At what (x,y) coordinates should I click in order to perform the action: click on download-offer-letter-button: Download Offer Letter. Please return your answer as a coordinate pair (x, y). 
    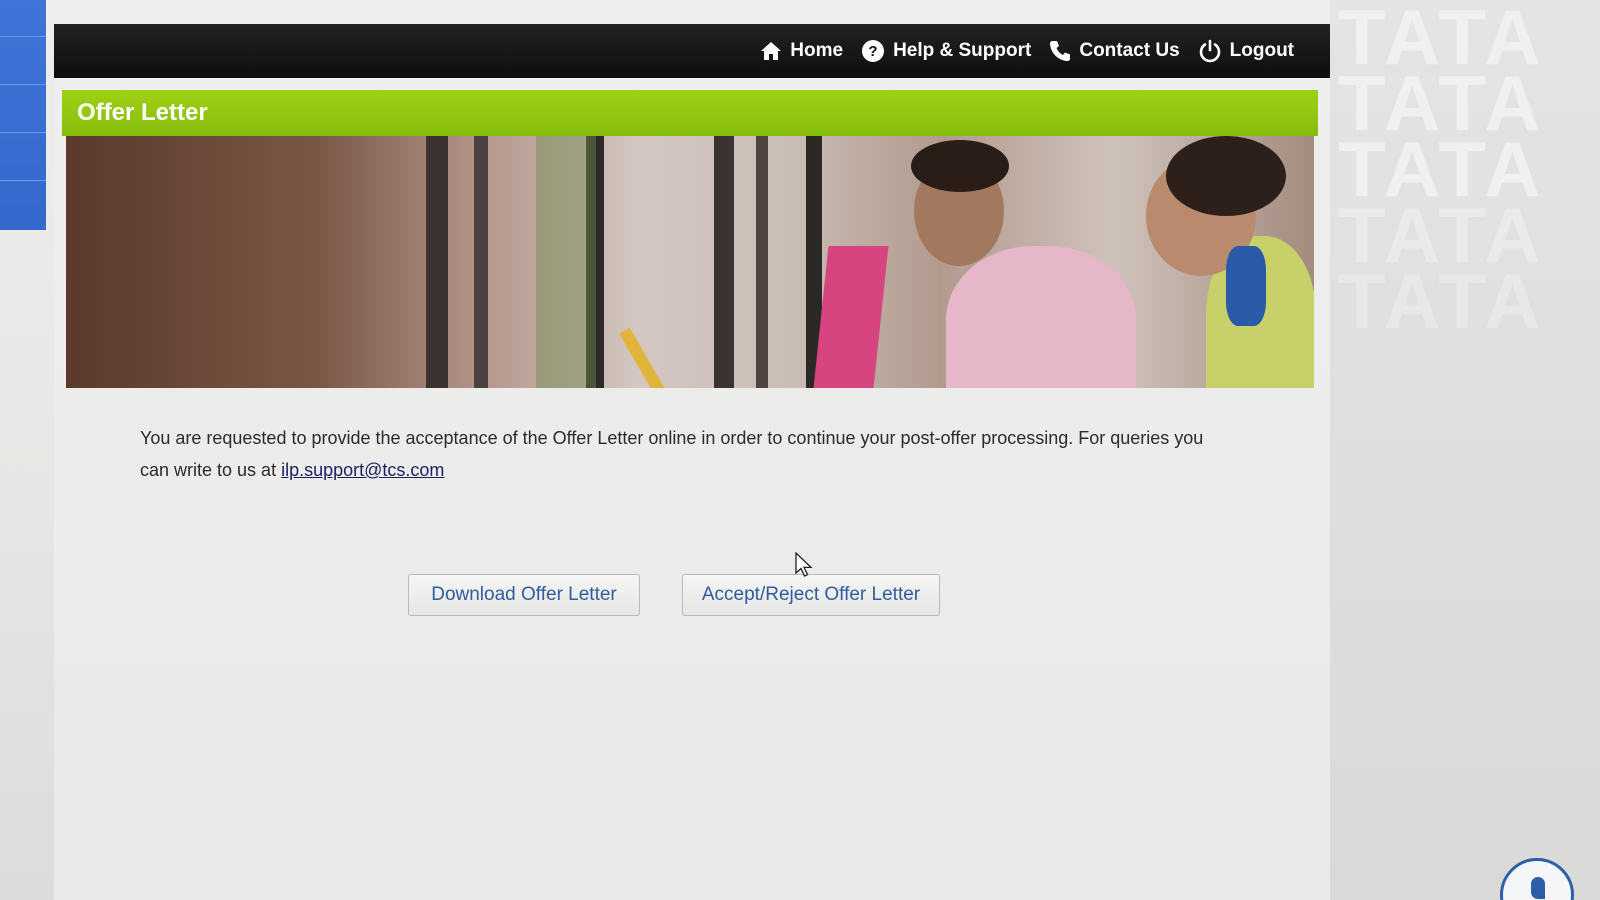
    Looking at the image, I should click on (524, 595).